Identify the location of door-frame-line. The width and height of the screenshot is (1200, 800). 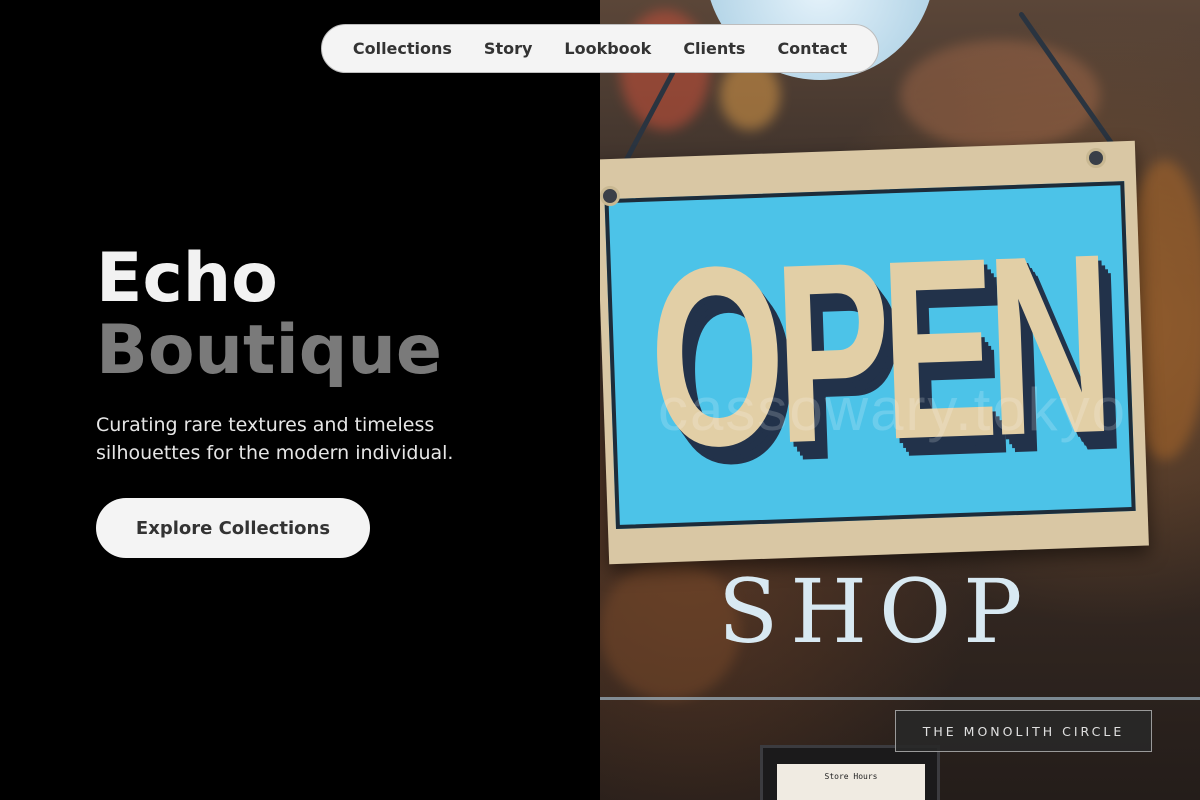
(900, 698).